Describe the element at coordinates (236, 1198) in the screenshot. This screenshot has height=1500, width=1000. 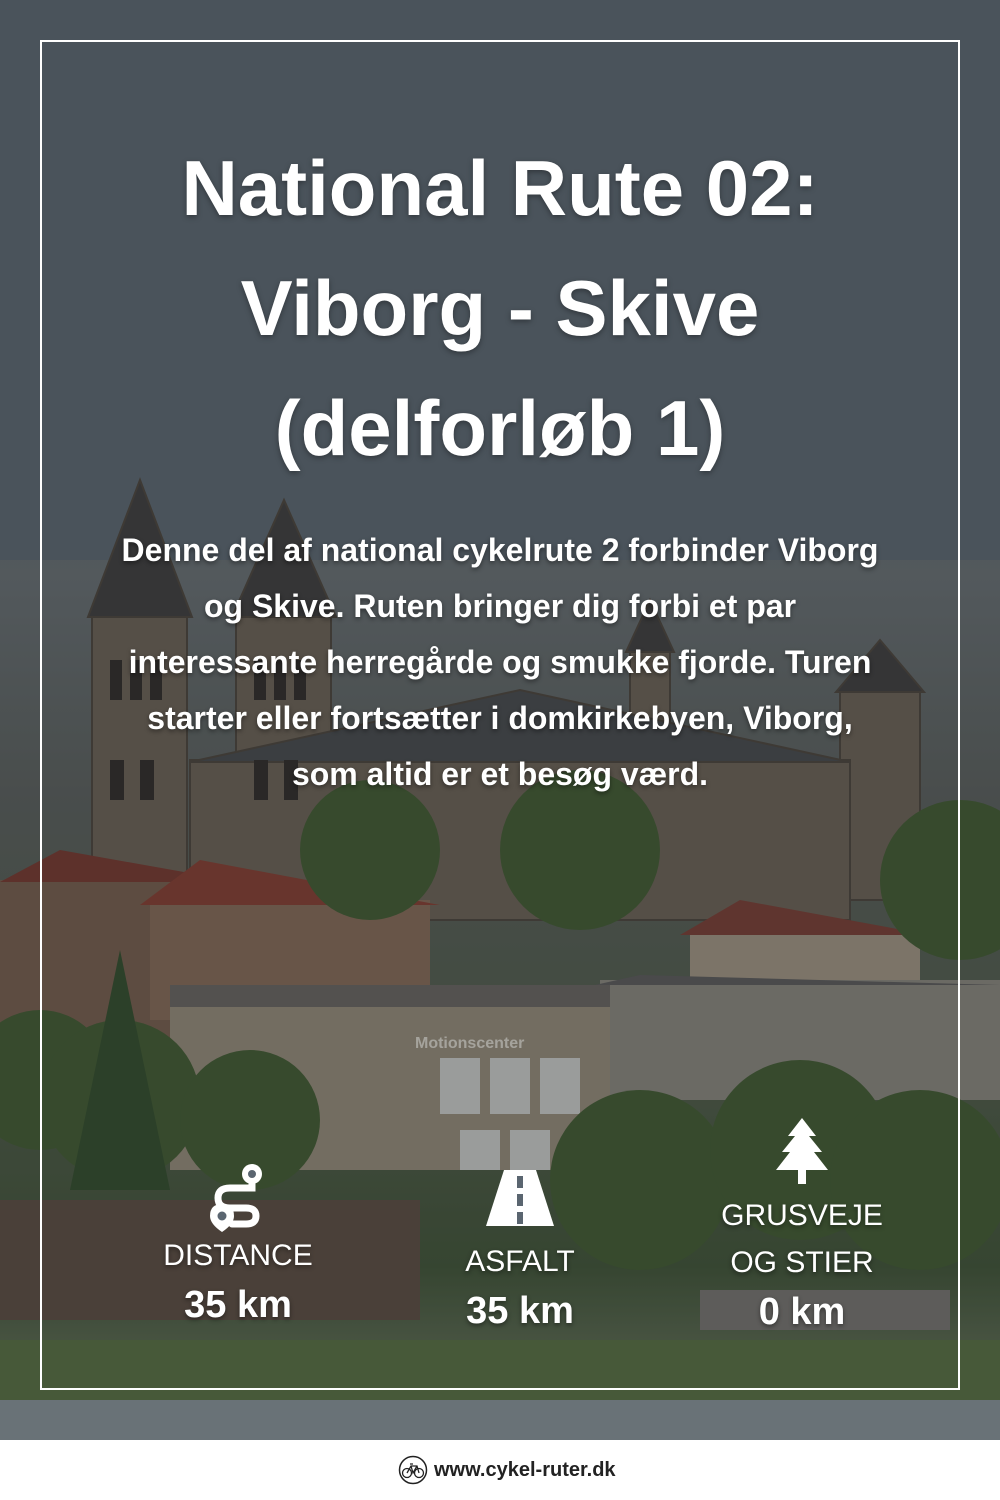
I see `route-icon` at that location.